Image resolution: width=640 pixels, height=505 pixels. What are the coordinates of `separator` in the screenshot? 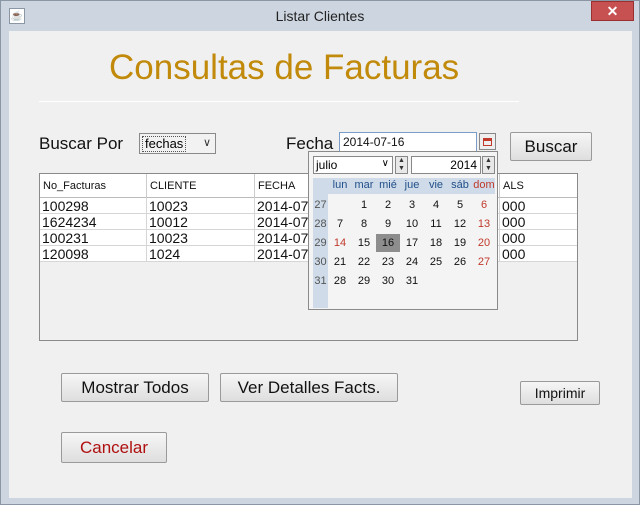 It's located at (279, 101).